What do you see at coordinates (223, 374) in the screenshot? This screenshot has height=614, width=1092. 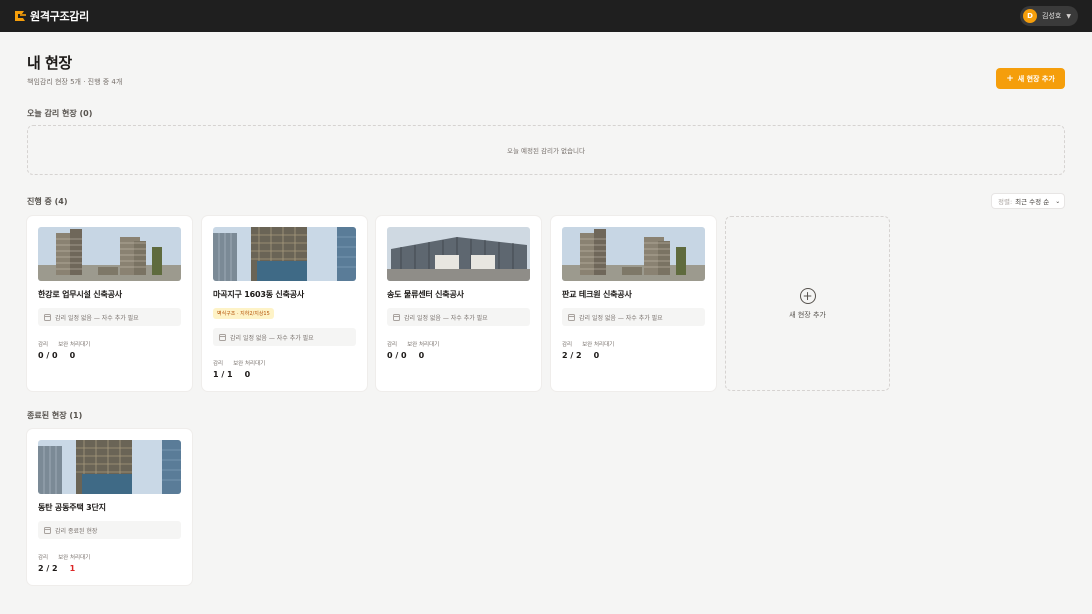 I see `stat-inspection-value: 1 / 1` at bounding box center [223, 374].